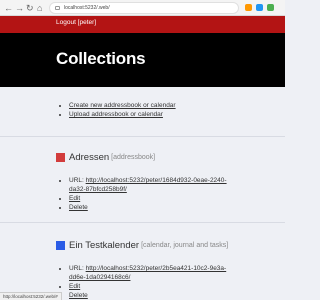  I want to click on address-bar: localhost:5232/.web/, so click(144, 8).